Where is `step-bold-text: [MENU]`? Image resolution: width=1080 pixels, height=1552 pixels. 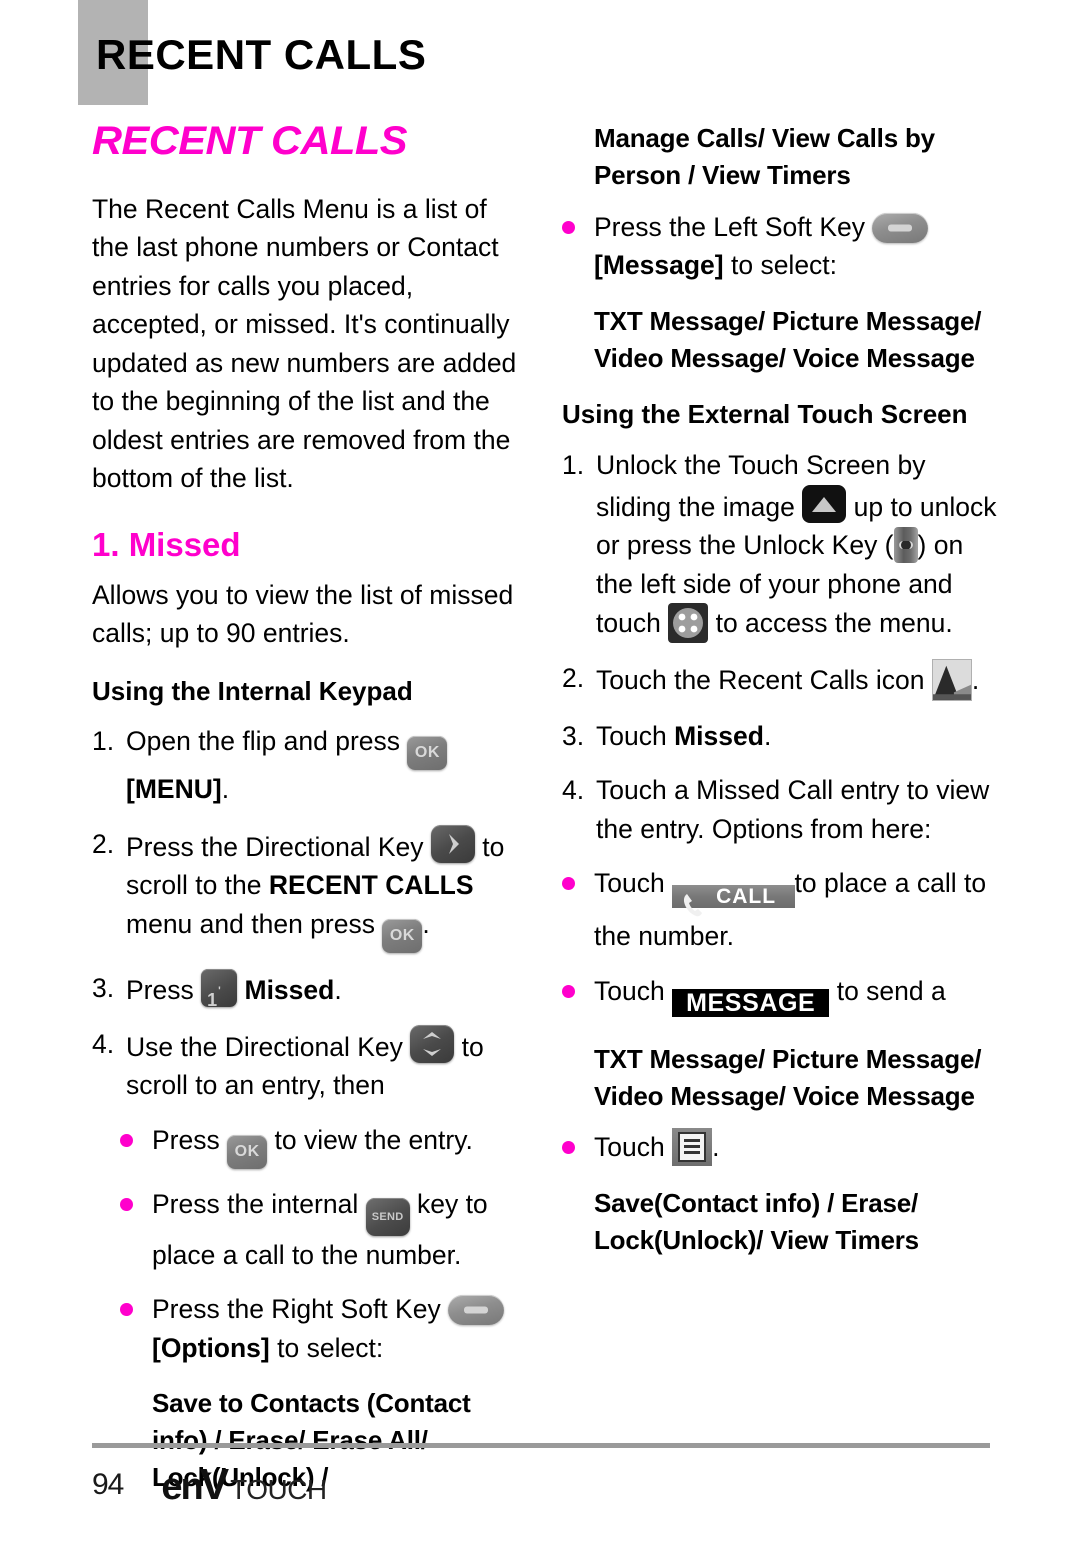
step-bold-text: [MENU] is located at coordinates (174, 789).